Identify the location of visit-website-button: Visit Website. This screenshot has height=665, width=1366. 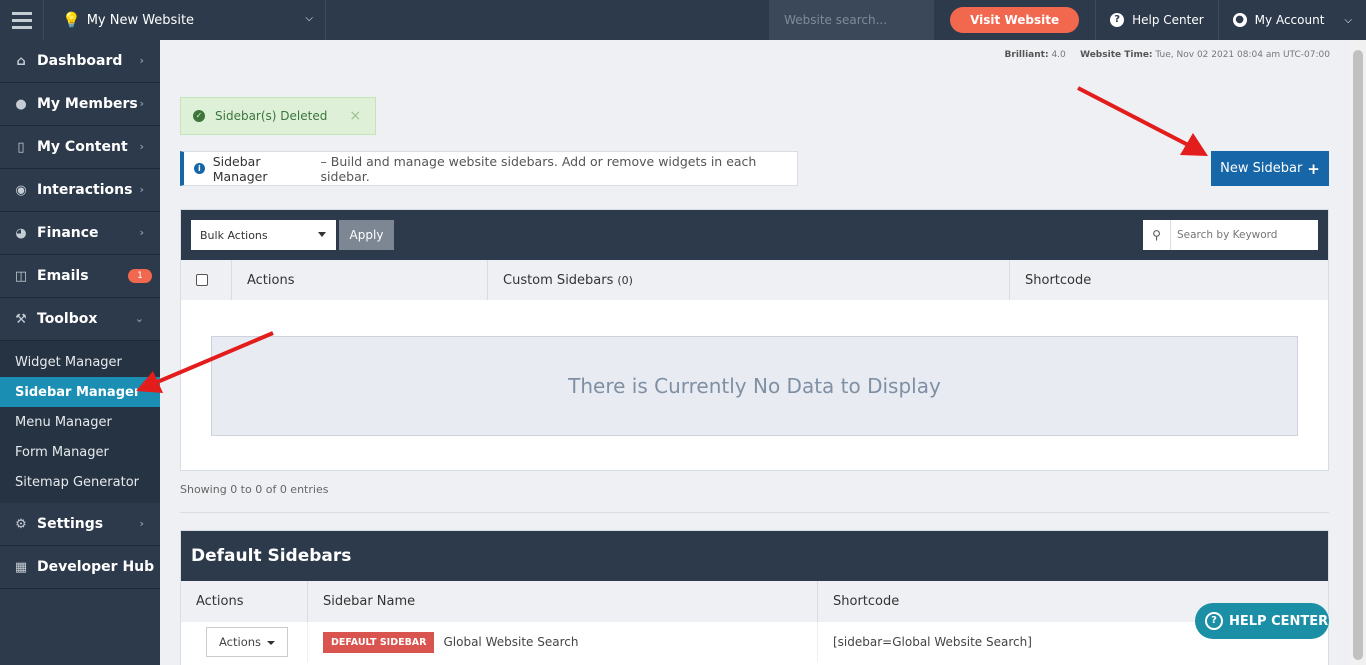
(1015, 20).